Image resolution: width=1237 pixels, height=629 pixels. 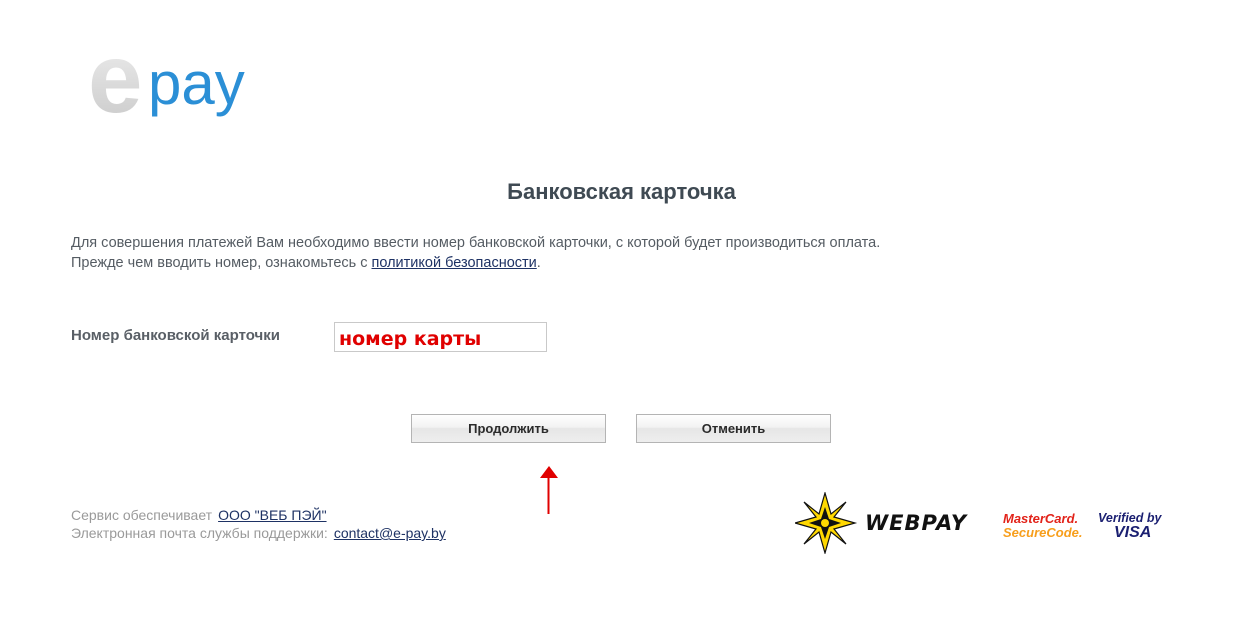 I want to click on visa-line2: VISA, so click(x=1132, y=532).